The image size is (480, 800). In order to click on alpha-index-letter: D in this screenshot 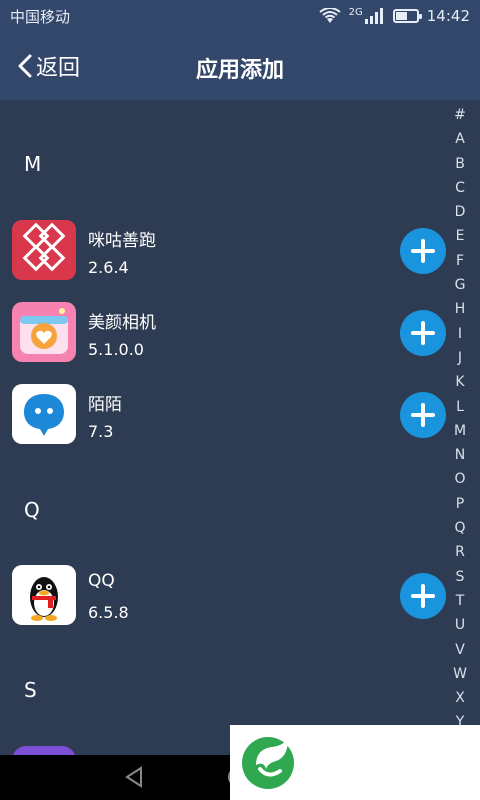, I will do `click(460, 212)`.